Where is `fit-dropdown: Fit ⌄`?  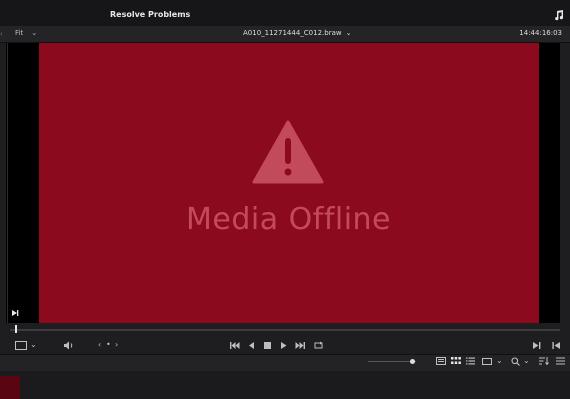
fit-dropdown: Fit ⌄ is located at coordinates (26, 33).